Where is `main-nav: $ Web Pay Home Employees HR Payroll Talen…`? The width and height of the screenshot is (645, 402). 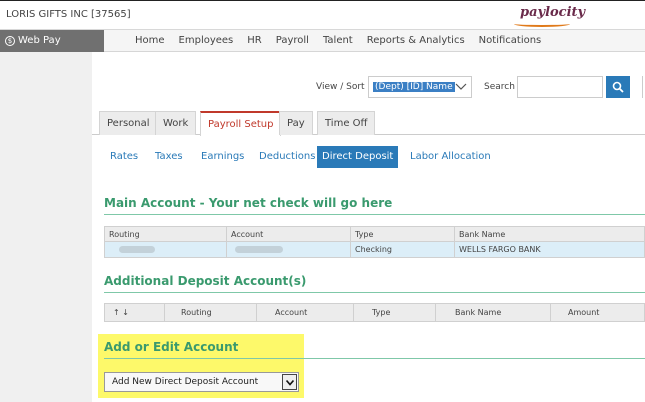 main-nav: $ Web Pay Home Employees HR Payroll Talen… is located at coordinates (322, 41).